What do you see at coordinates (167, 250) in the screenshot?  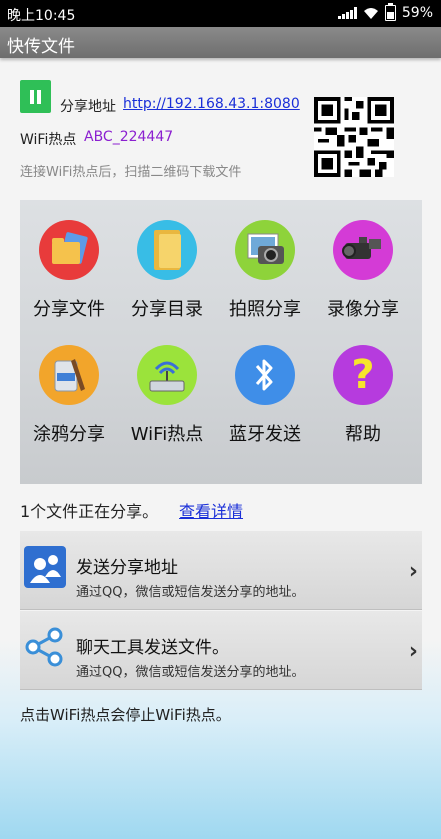 I see `folder-icon` at bounding box center [167, 250].